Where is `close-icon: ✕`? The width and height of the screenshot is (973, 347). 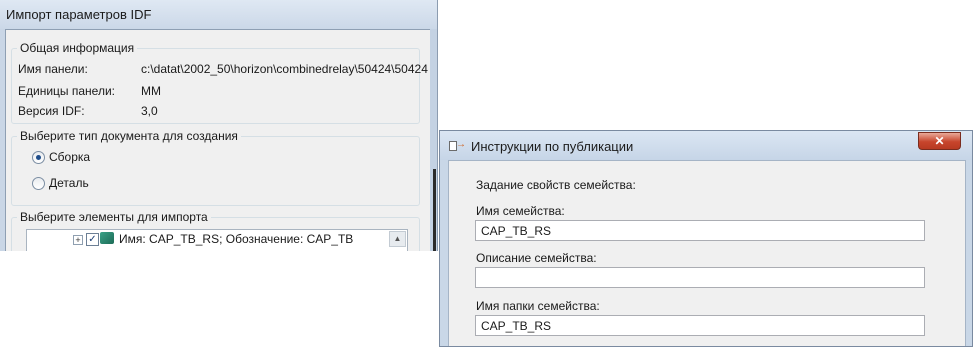
close-icon: ✕ is located at coordinates (939, 141).